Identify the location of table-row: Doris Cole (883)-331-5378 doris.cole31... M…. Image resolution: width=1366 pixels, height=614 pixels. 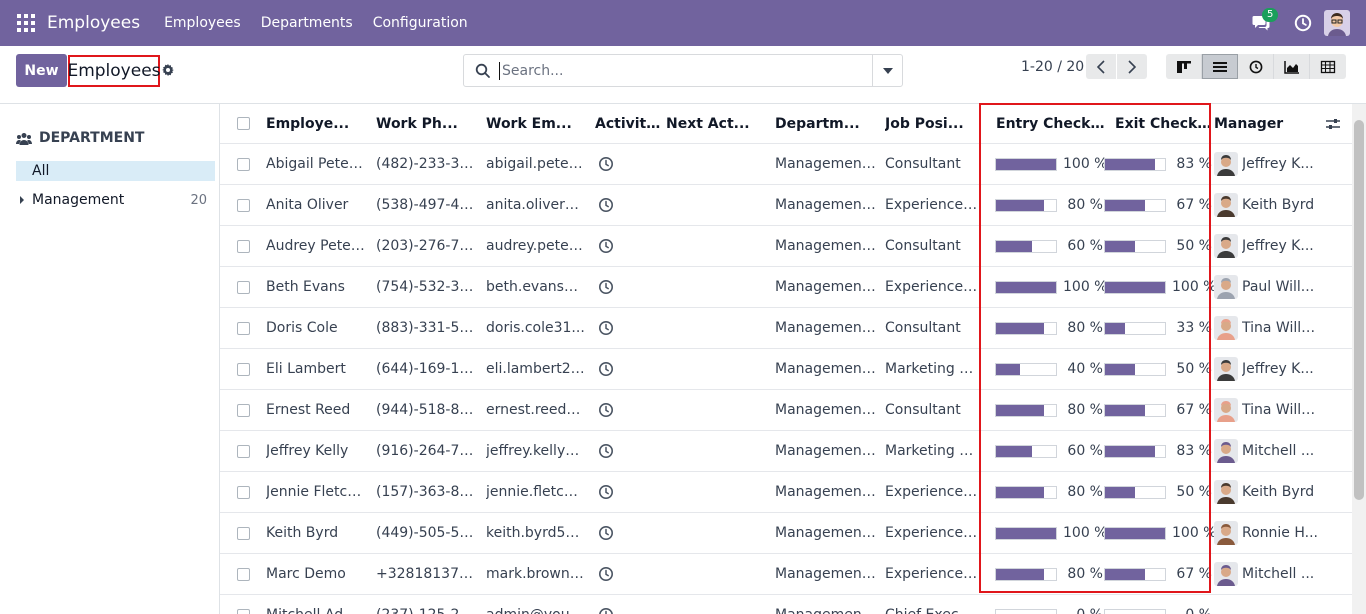
(786, 328).